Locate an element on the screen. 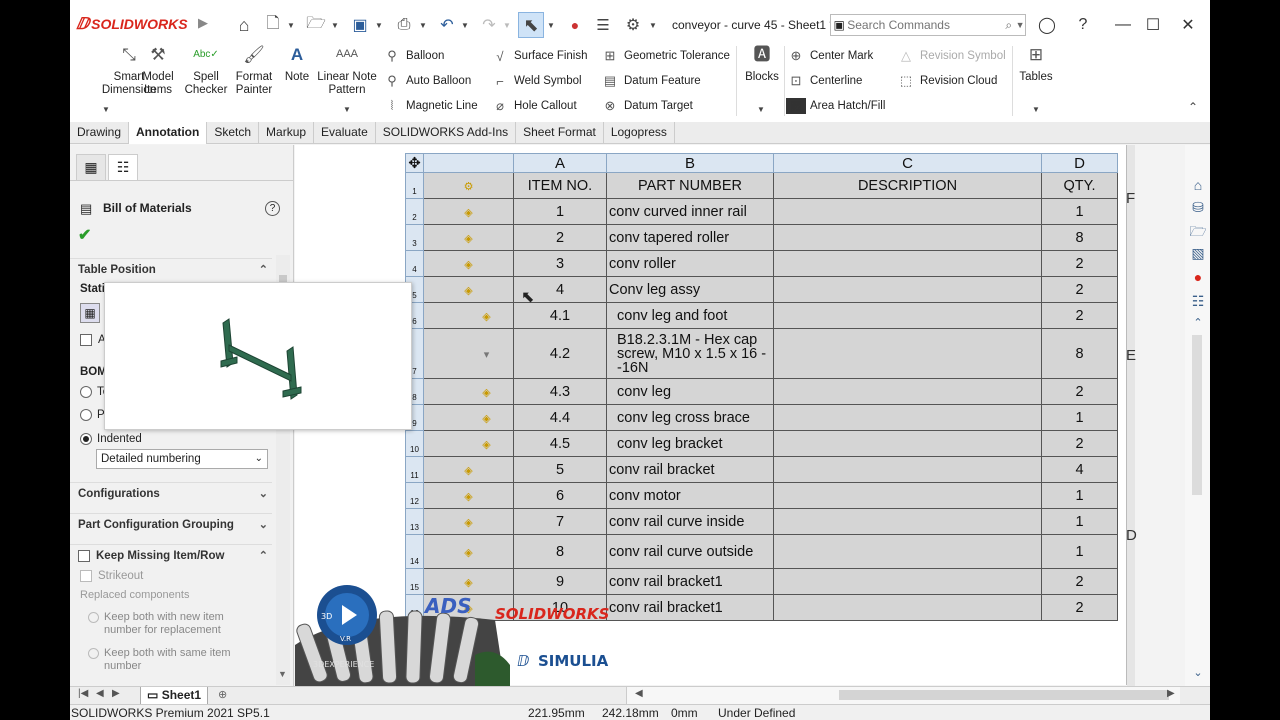  linear-note-pattern-button: AAA Linear Note Pattern is located at coordinates (347, 72).